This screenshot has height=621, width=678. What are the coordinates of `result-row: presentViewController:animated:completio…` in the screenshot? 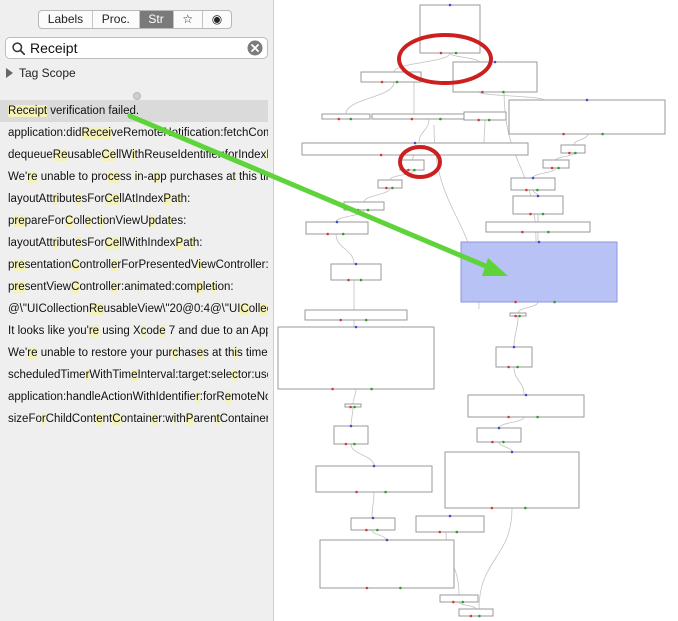 It's located at (134, 287).